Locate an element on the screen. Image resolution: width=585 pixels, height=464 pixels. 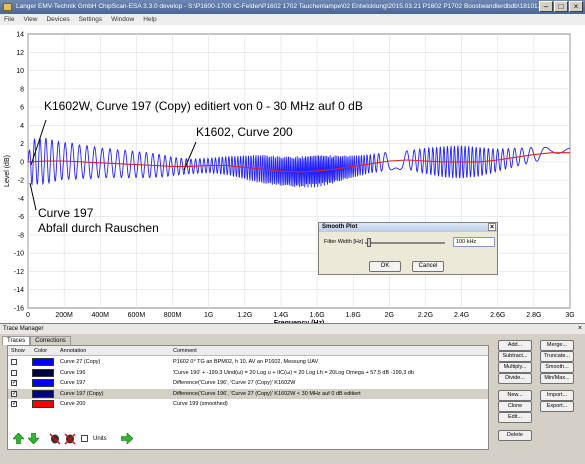
cancel-button: Cancel is located at coordinates (428, 266).